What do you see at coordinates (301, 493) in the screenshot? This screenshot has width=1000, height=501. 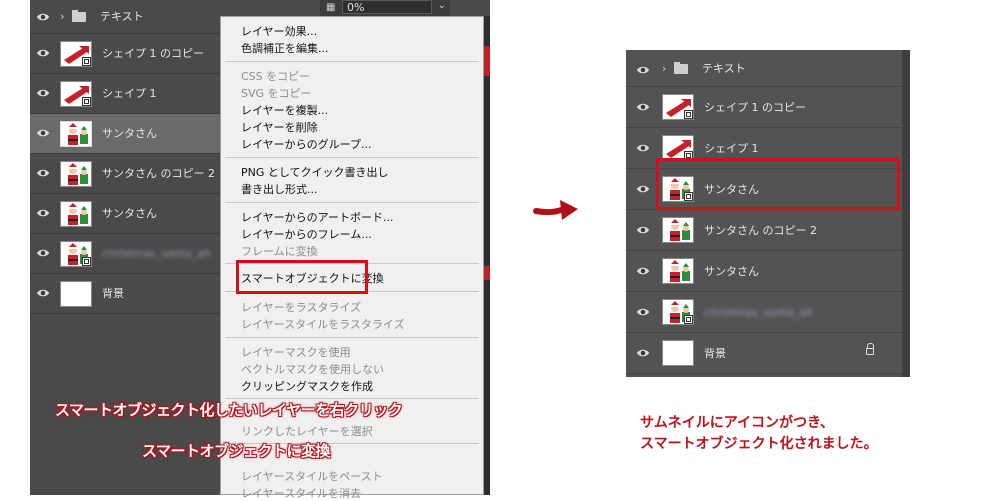 I see `menu-item-clear-layer-style: レイヤースタイルを消去` at bounding box center [301, 493].